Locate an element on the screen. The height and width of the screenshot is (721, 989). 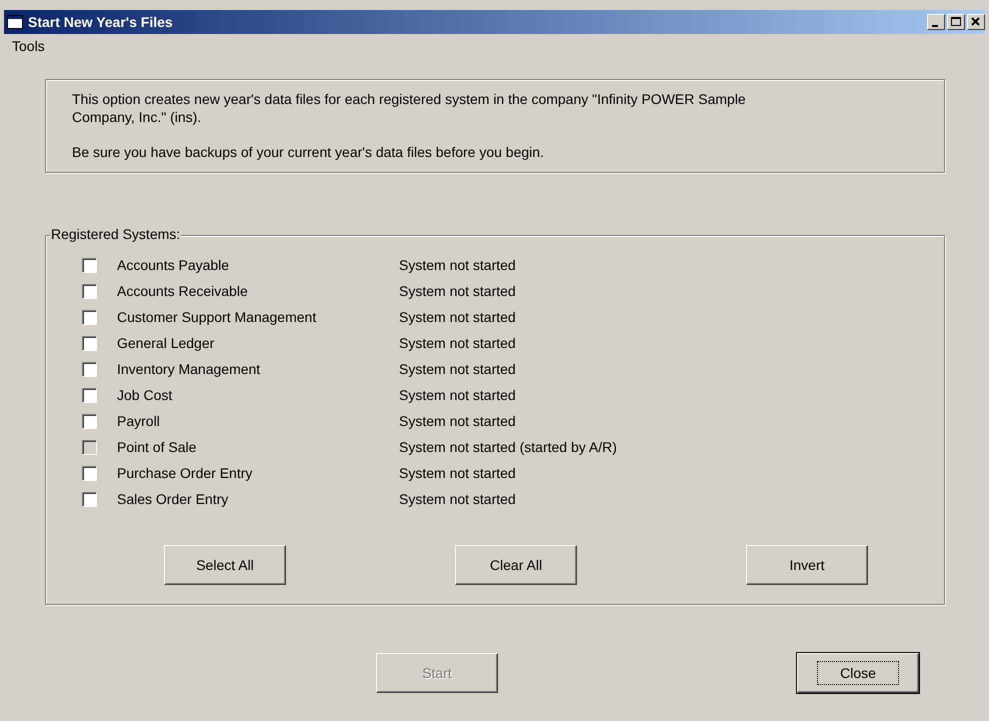
action-button: Select All is located at coordinates (225, 565).